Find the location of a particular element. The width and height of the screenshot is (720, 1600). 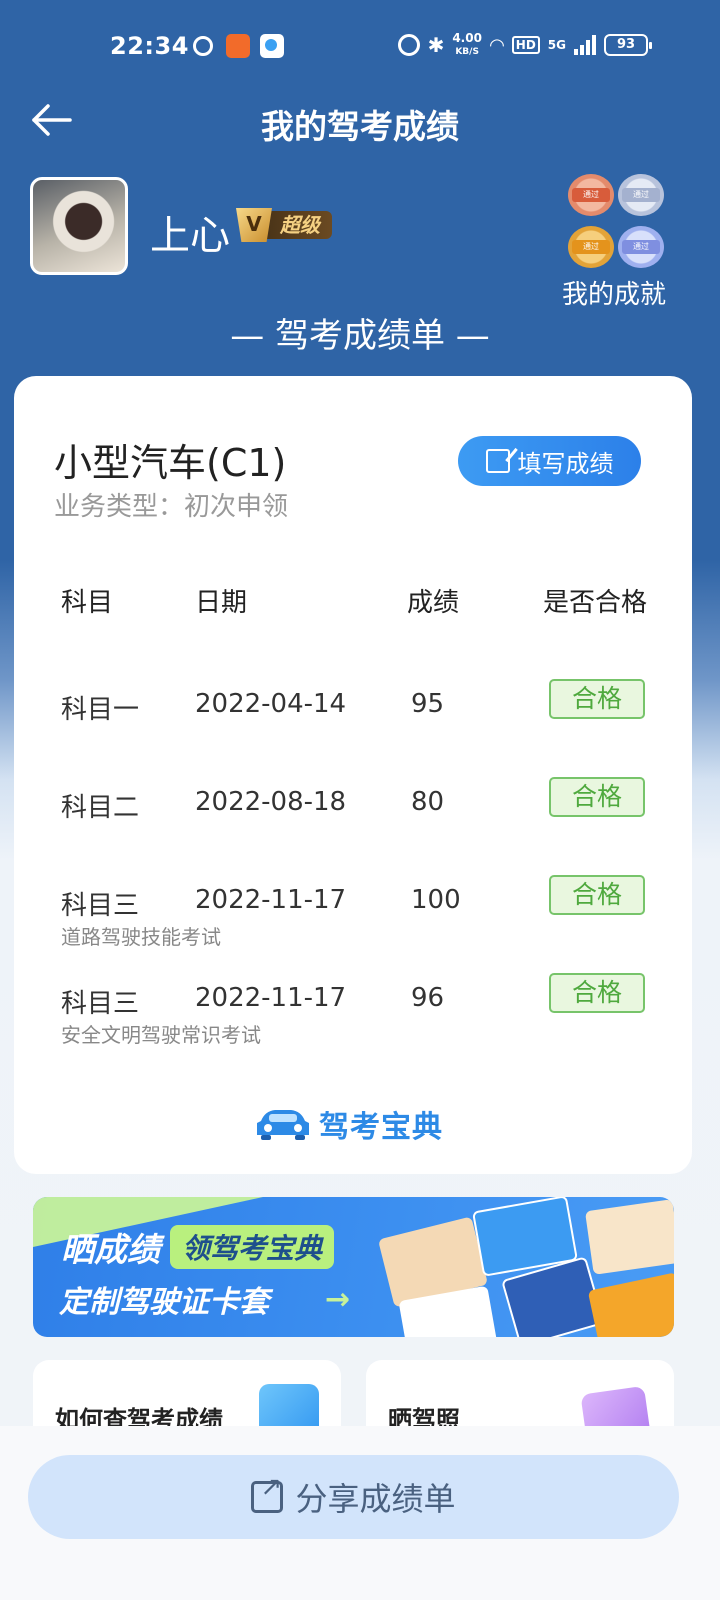

page-title: 我的驾考成绩 is located at coordinates (360, 126).